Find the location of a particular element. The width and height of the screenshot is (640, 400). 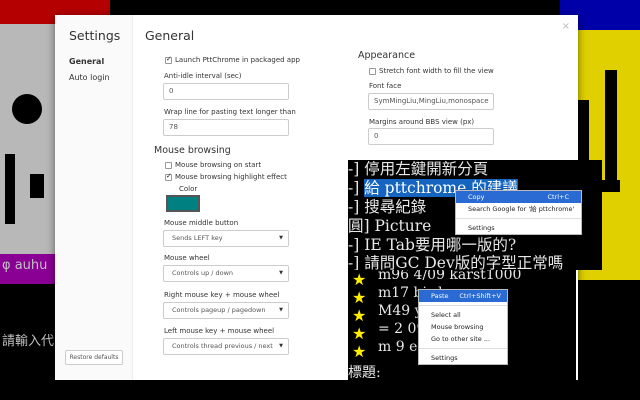

color-label: Color is located at coordinates (188, 189).